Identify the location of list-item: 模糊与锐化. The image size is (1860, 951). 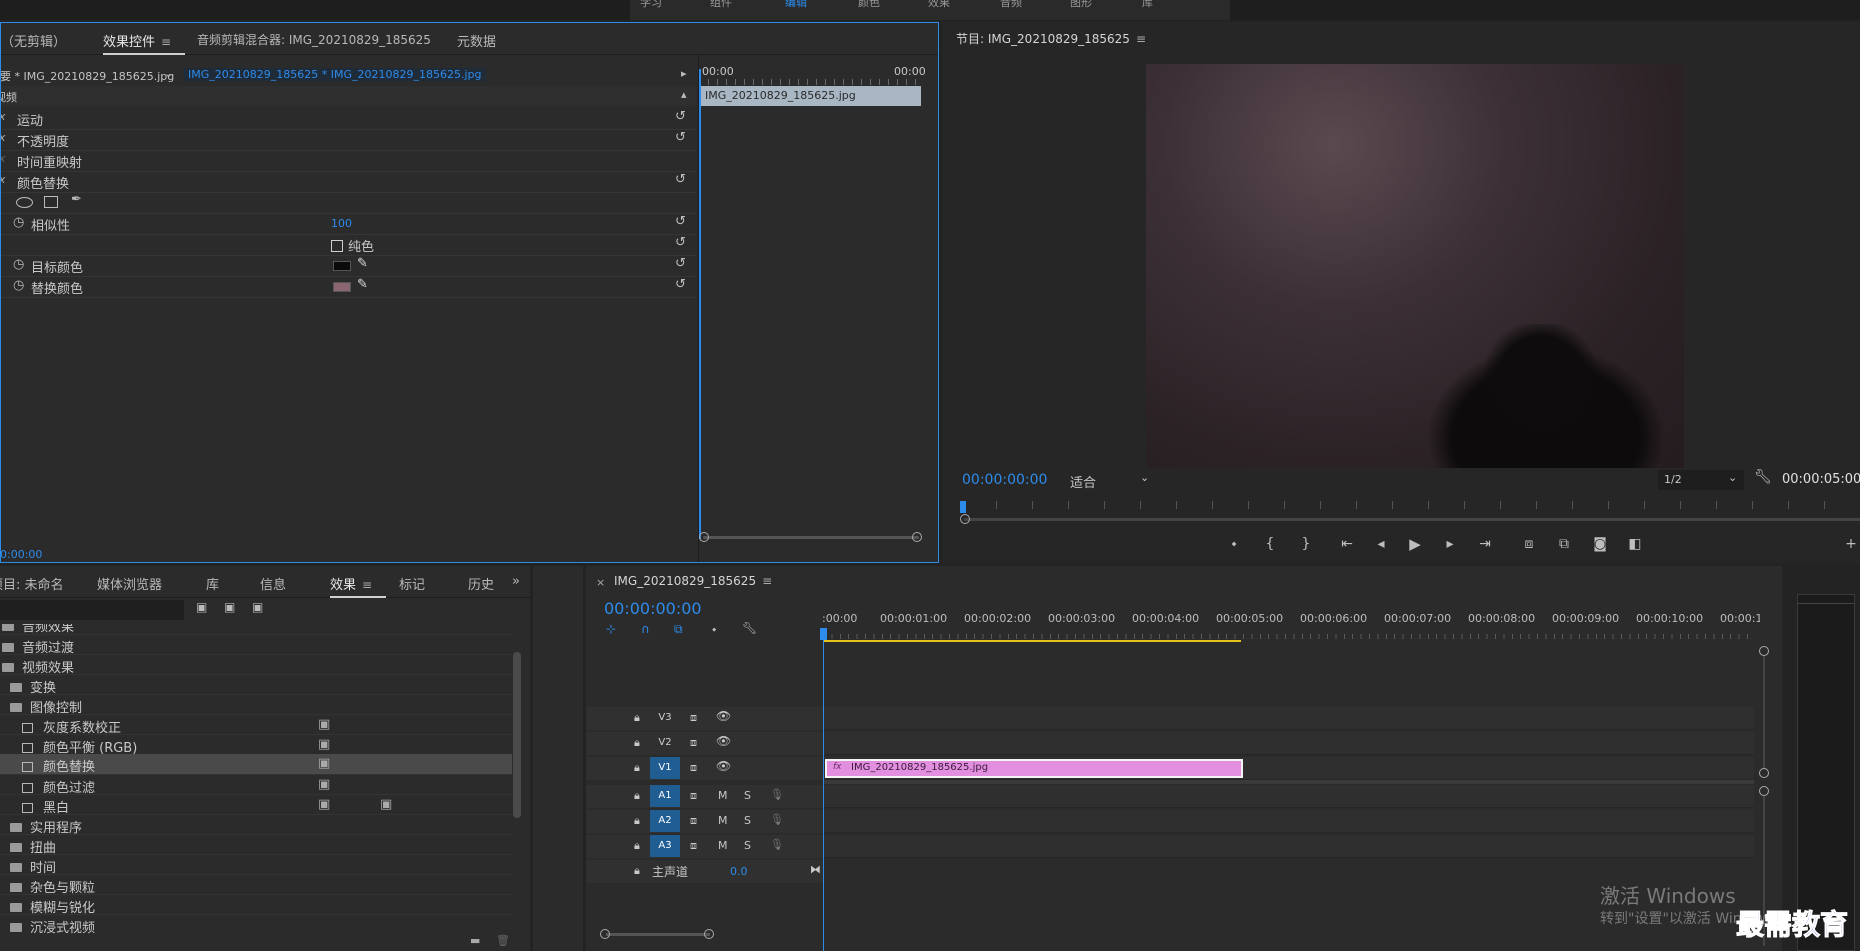
(256, 905).